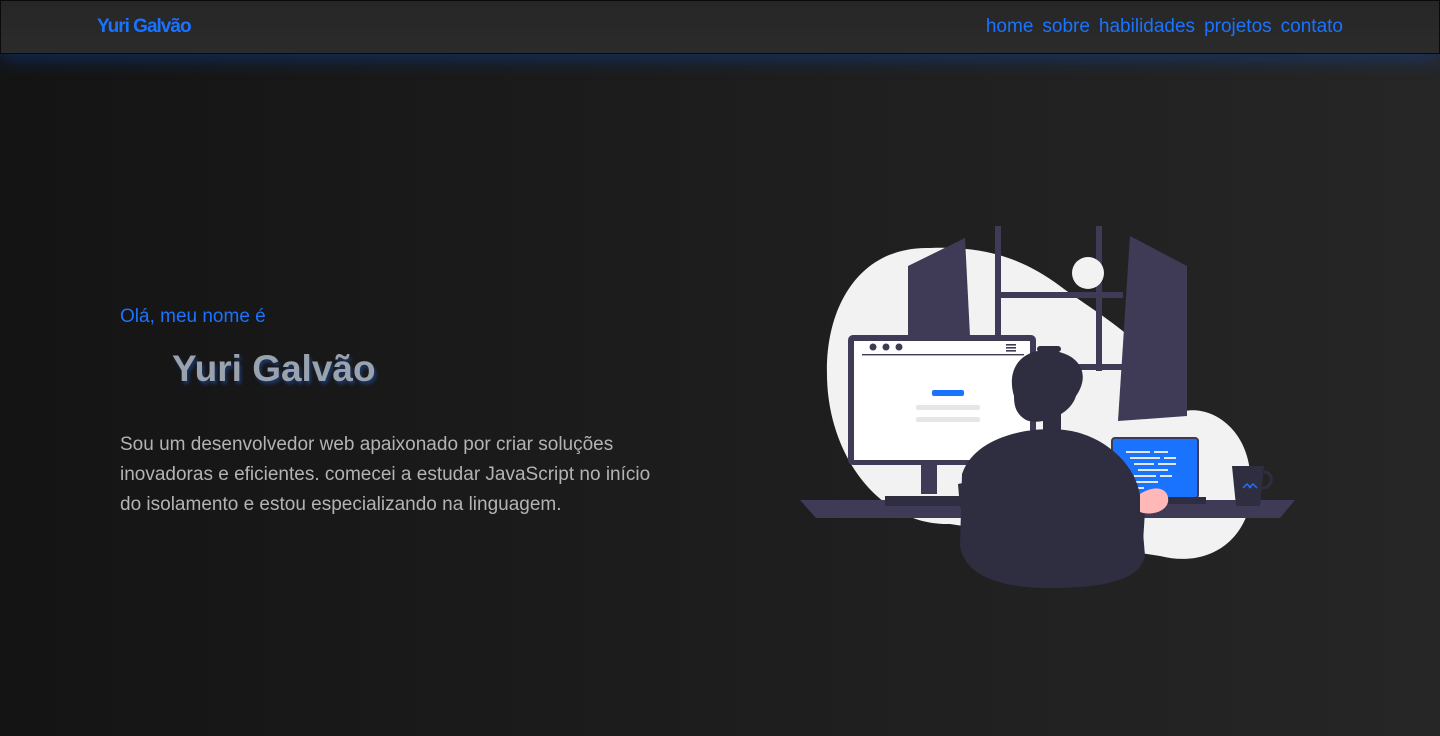  Describe the element at coordinates (1238, 27) in the screenshot. I see `nav-projetos: projetos` at that location.